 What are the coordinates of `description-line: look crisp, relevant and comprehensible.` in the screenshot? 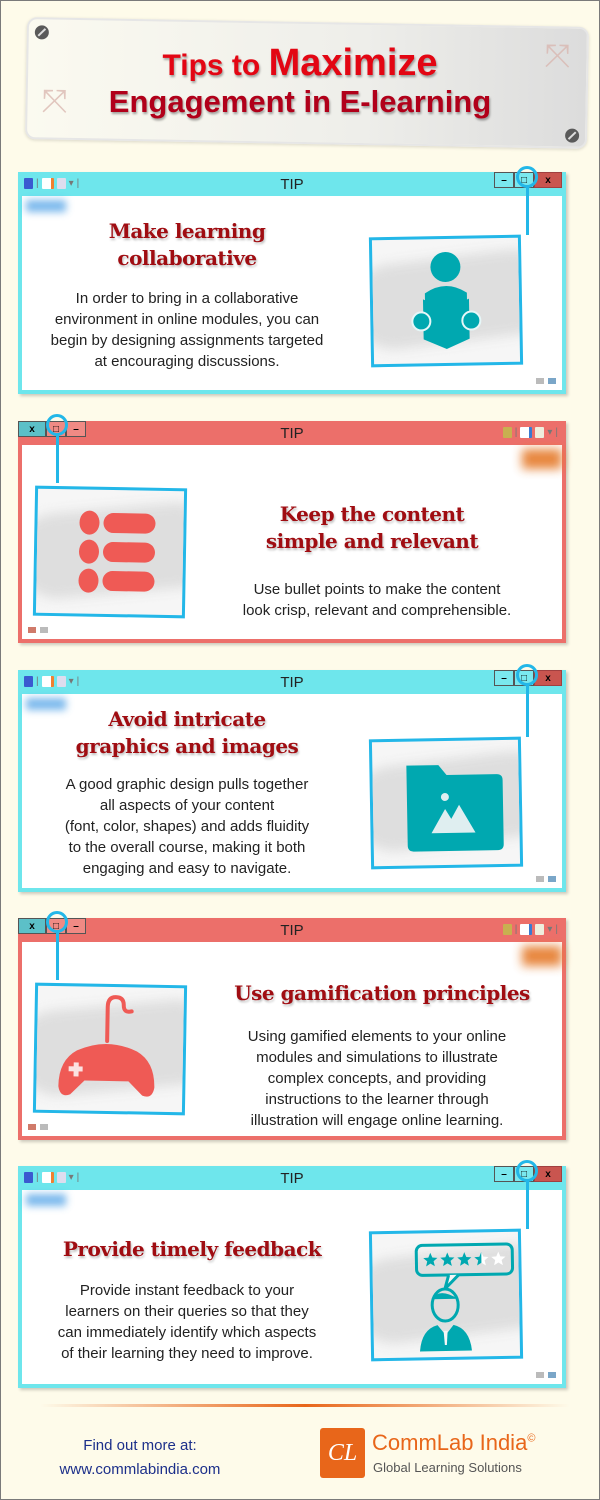 It's located at (377, 610).